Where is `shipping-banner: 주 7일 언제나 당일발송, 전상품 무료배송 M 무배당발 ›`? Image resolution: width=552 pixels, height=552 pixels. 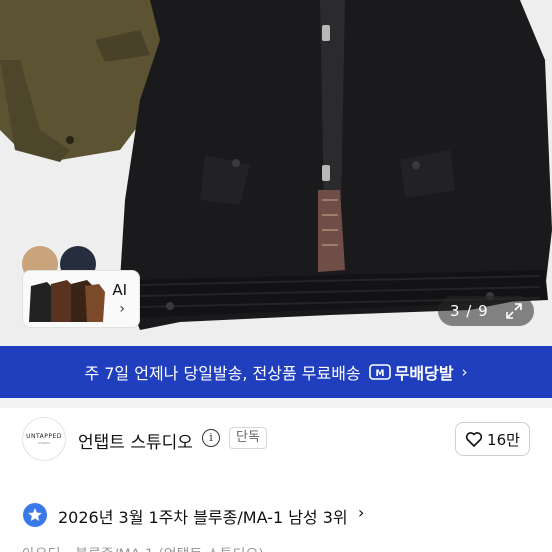
shipping-banner: 주 7일 언제나 당일발송, 전상품 무료배송 M 무배당발 › is located at coordinates (276, 372).